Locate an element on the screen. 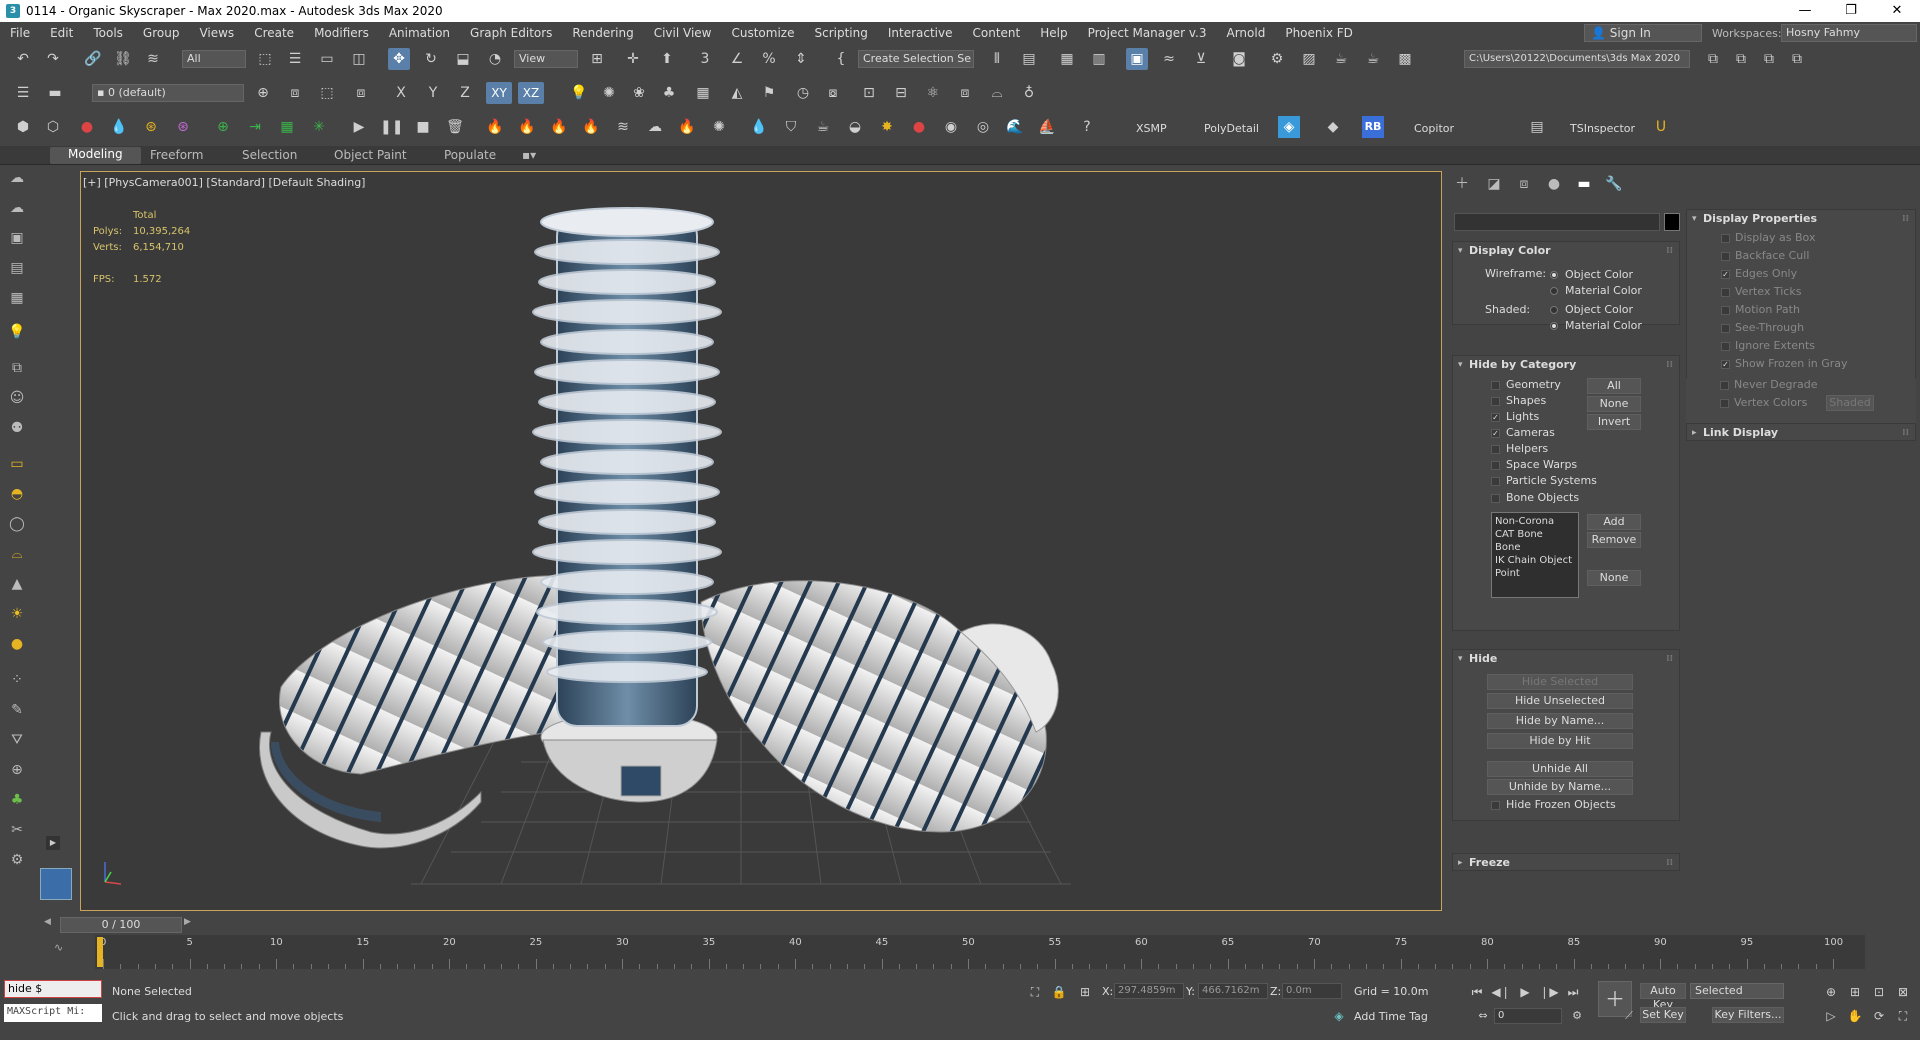  purple-circle-icon: ⊛ is located at coordinates (183, 127).